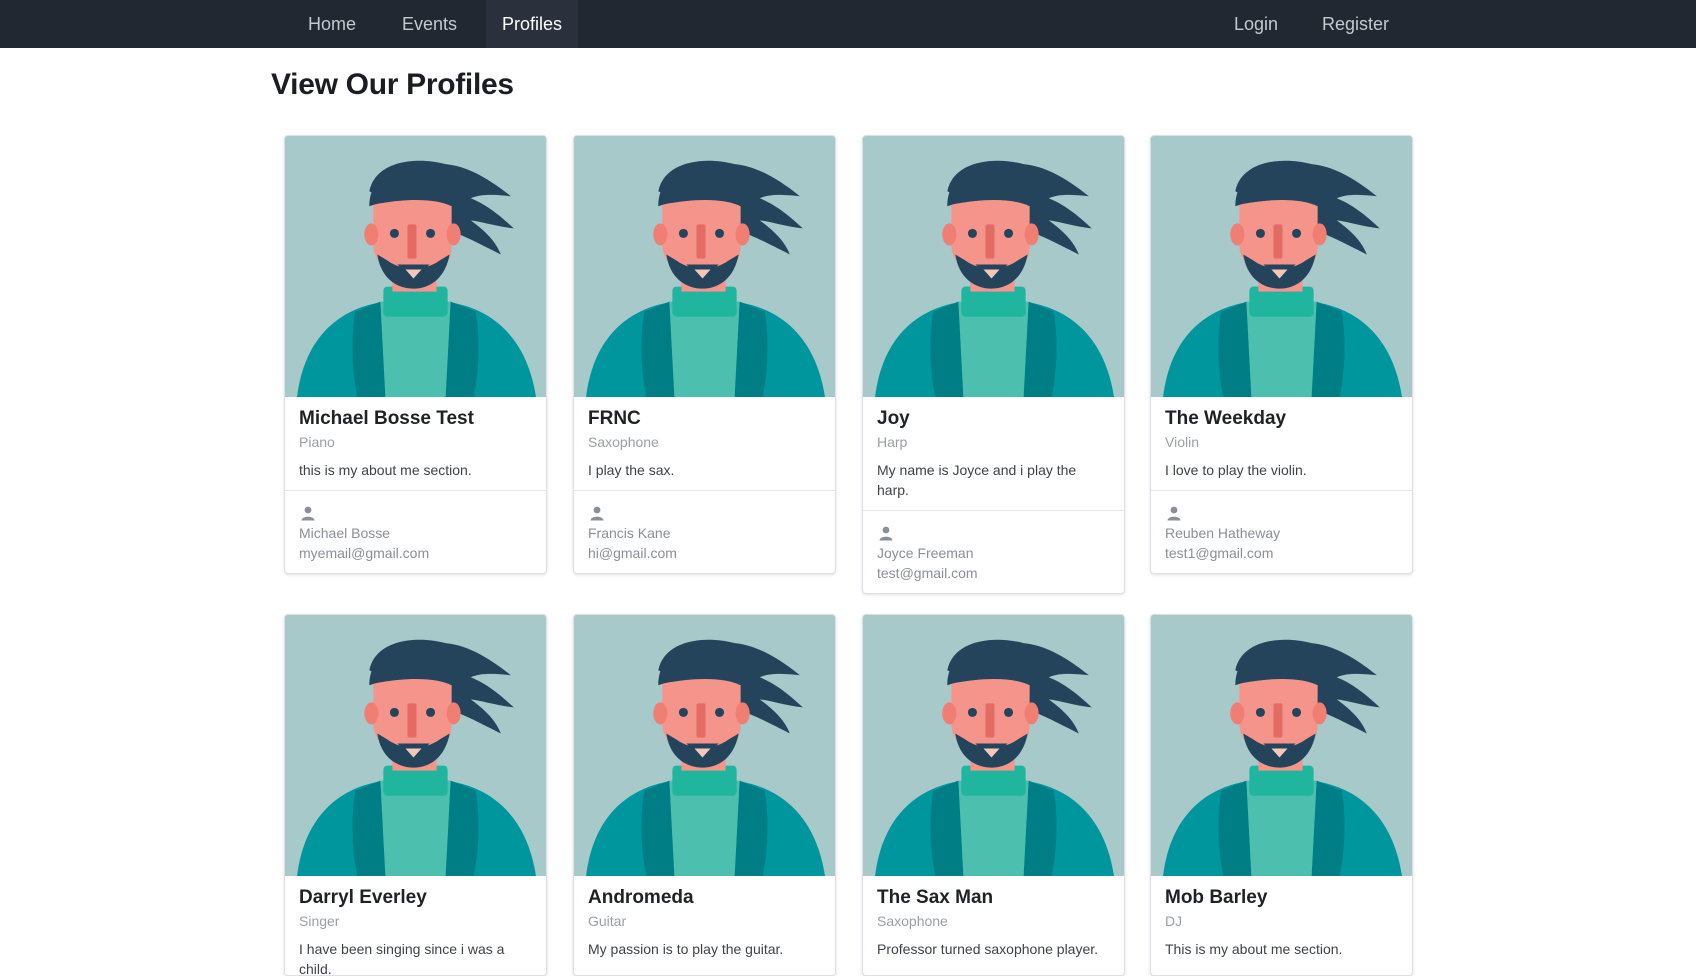 This screenshot has height=976, width=1696. What do you see at coordinates (532, 24) in the screenshot?
I see `nav-profiles-link: Profiles` at bounding box center [532, 24].